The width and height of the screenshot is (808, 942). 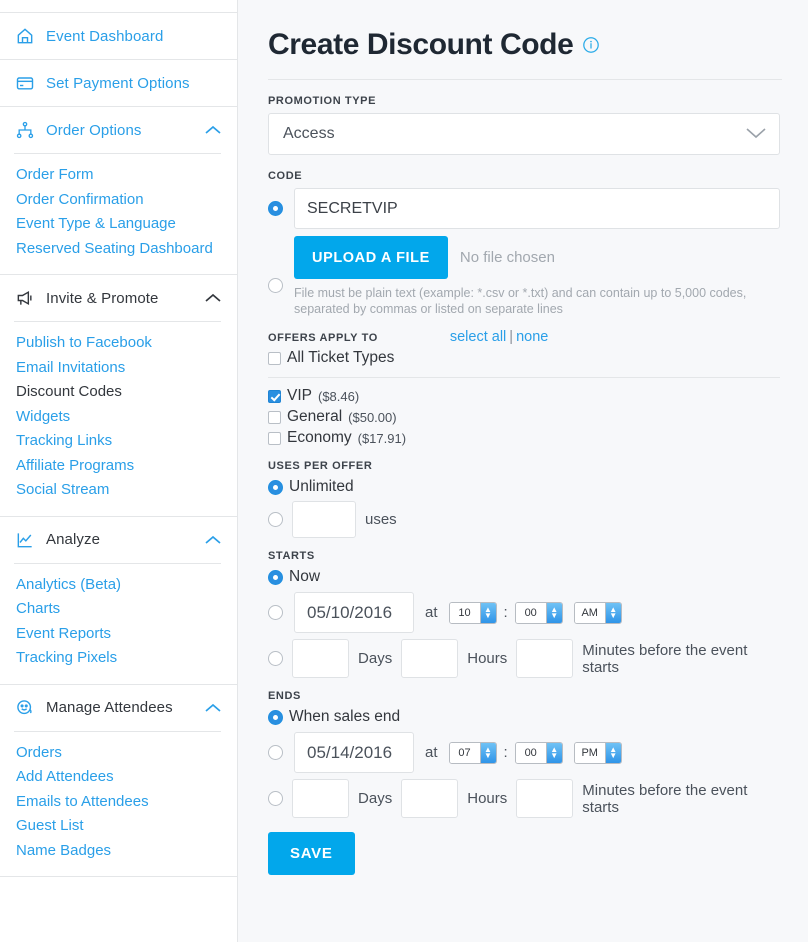 What do you see at coordinates (118, 540) in the screenshot?
I see `sidebar-item-analyze: Analyze` at bounding box center [118, 540].